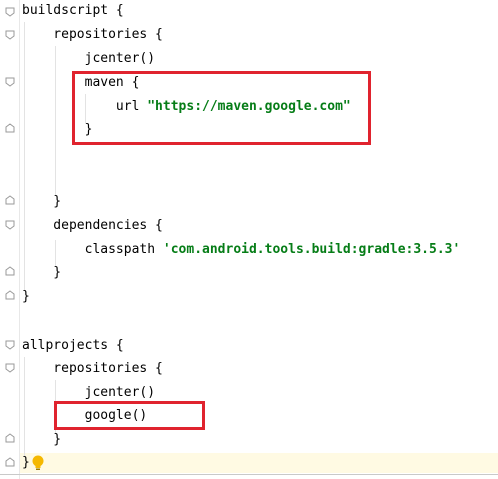  I want to click on highlight-box-maven, so click(221, 108).